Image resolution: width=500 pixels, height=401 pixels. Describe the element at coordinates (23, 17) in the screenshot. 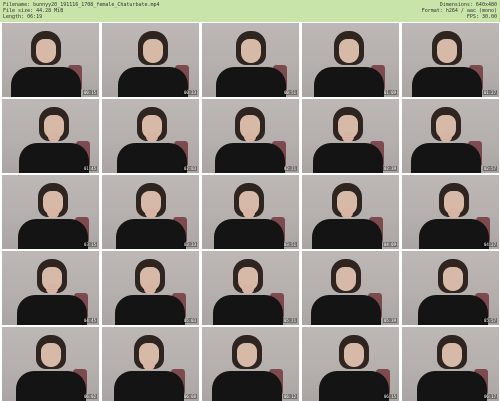

I see `length-text: Length: 06:19` at that location.